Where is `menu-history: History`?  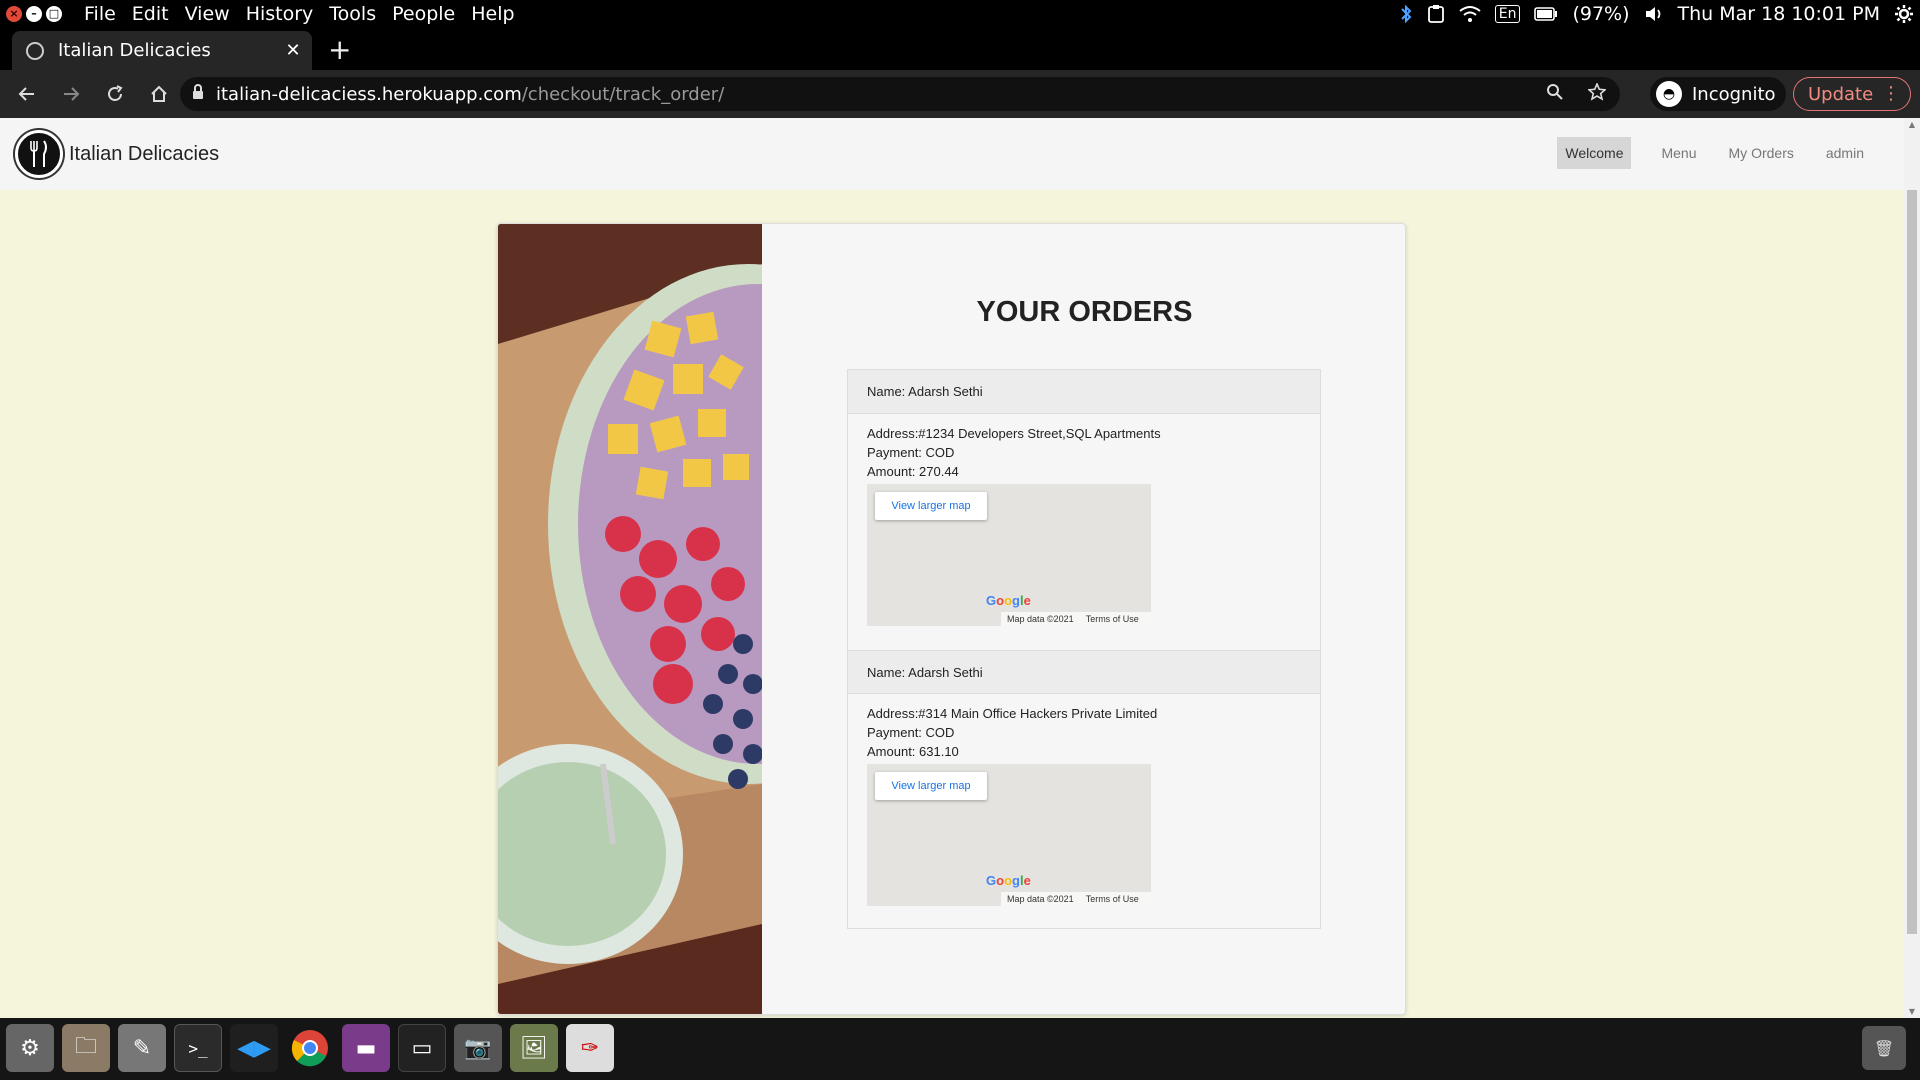 menu-history: History is located at coordinates (280, 14).